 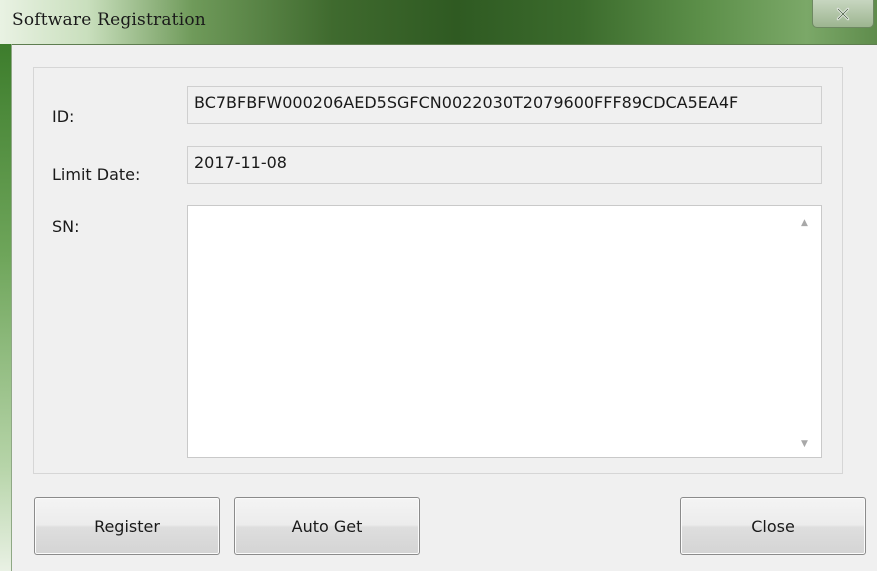 What do you see at coordinates (96, 174) in the screenshot?
I see `limit-date-label: Limit Date:` at bounding box center [96, 174].